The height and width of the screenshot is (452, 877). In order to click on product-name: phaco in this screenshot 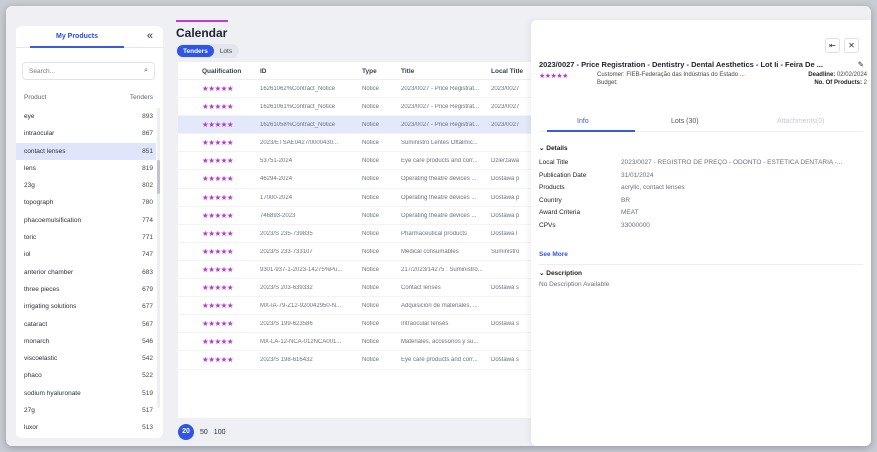, I will do `click(33, 376)`.